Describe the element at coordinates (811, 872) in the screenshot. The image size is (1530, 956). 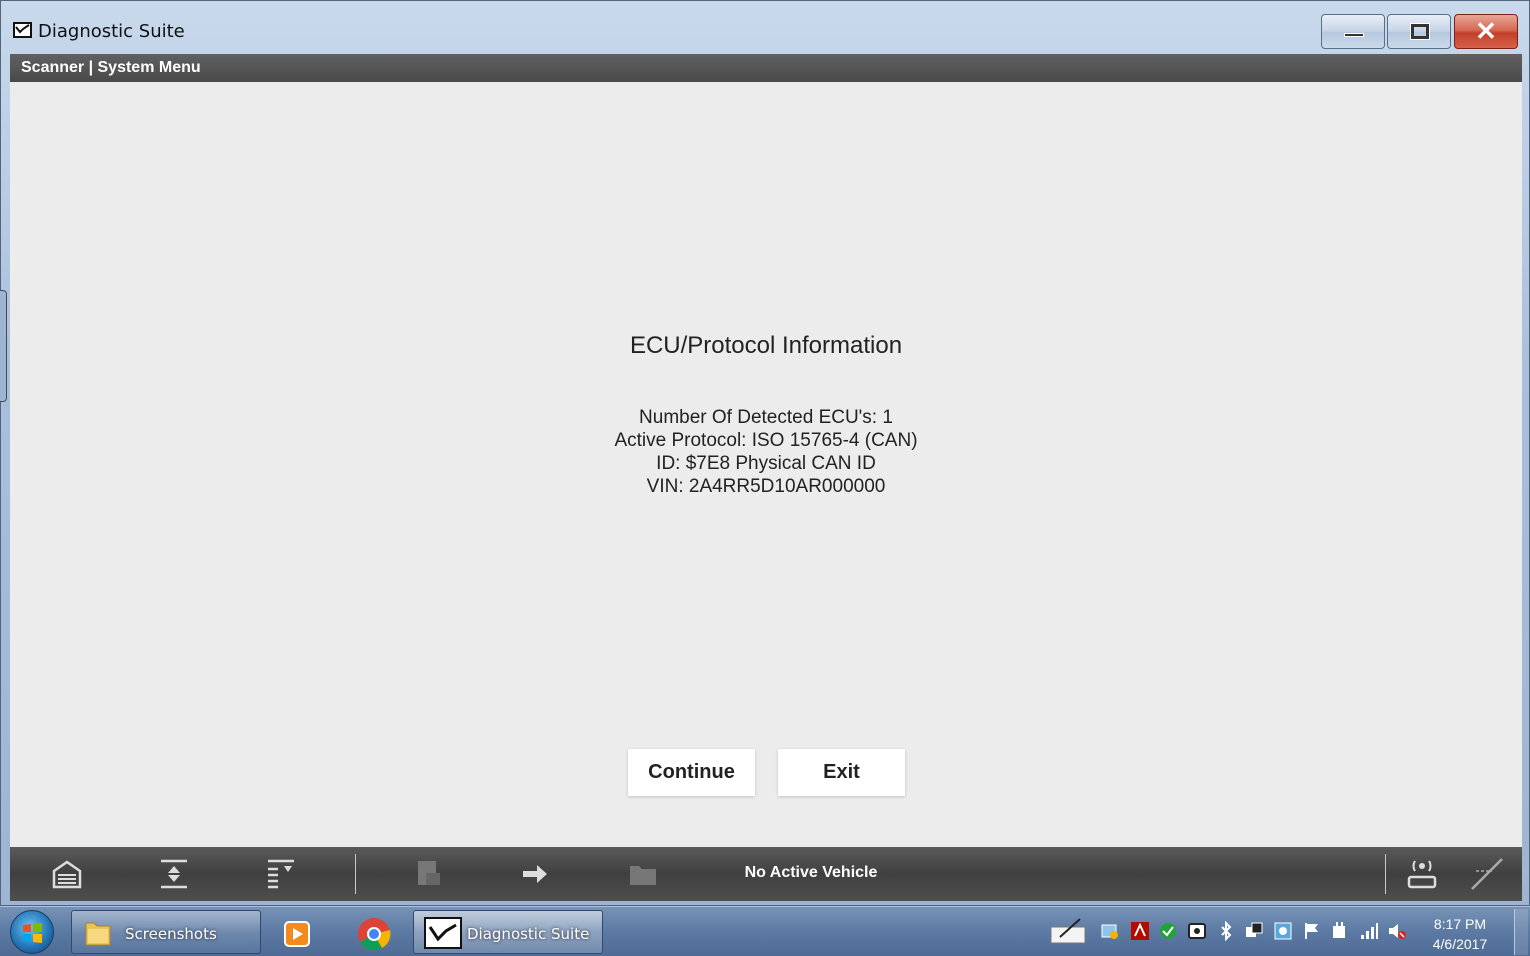
I see `vehicle-status: No Active Vehicle` at that location.